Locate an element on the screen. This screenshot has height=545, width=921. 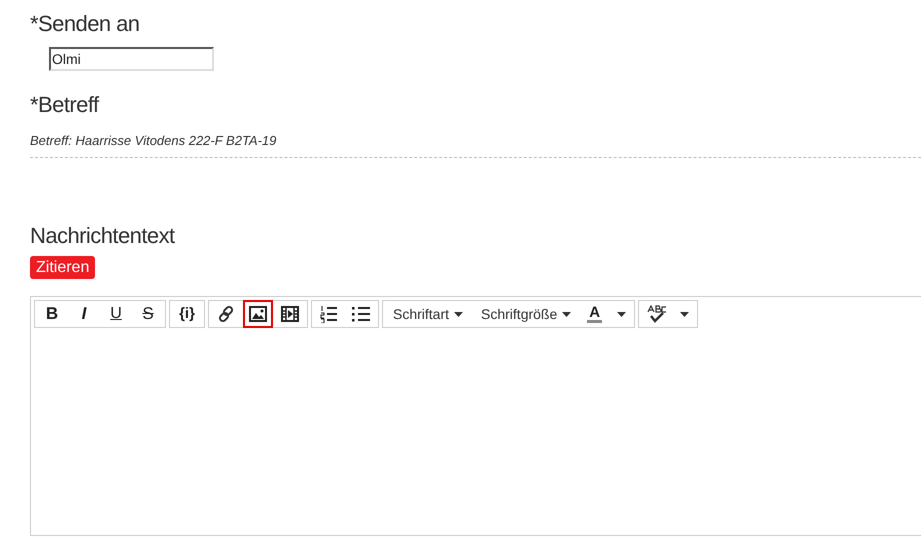
image-button is located at coordinates (258, 314).